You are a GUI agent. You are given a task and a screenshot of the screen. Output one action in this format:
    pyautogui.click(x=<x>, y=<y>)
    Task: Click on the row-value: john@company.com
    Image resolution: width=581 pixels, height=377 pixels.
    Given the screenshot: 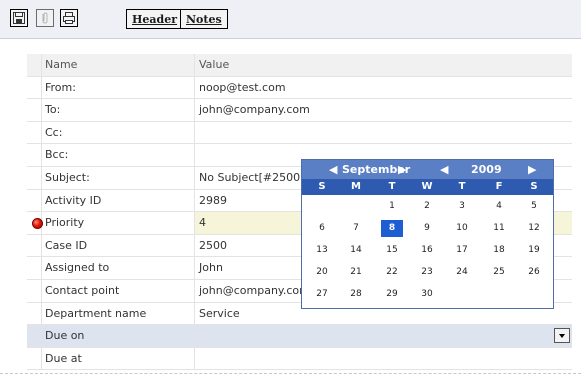 What is the action you would take?
    pyautogui.click(x=383, y=110)
    